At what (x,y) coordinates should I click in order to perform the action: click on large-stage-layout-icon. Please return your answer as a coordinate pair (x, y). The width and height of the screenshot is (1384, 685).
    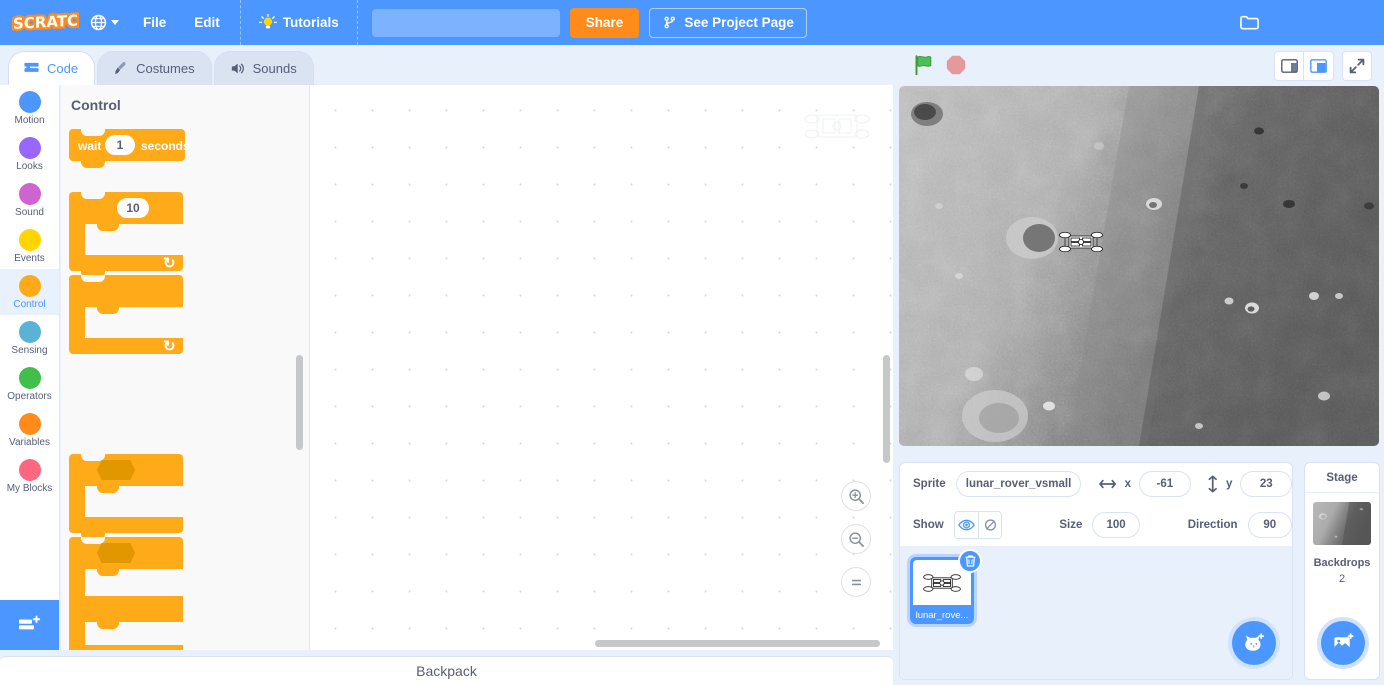
    Looking at the image, I should click on (1318, 66).